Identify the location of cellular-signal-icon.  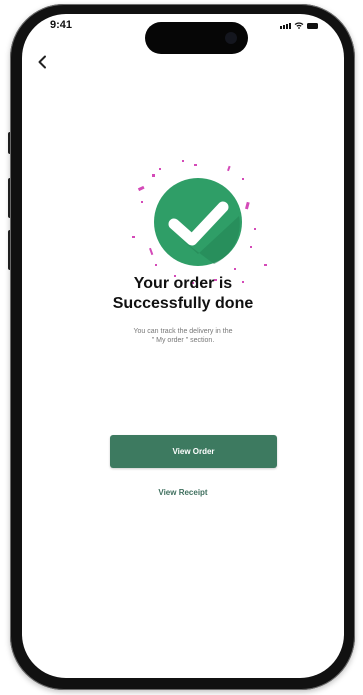
(285, 26).